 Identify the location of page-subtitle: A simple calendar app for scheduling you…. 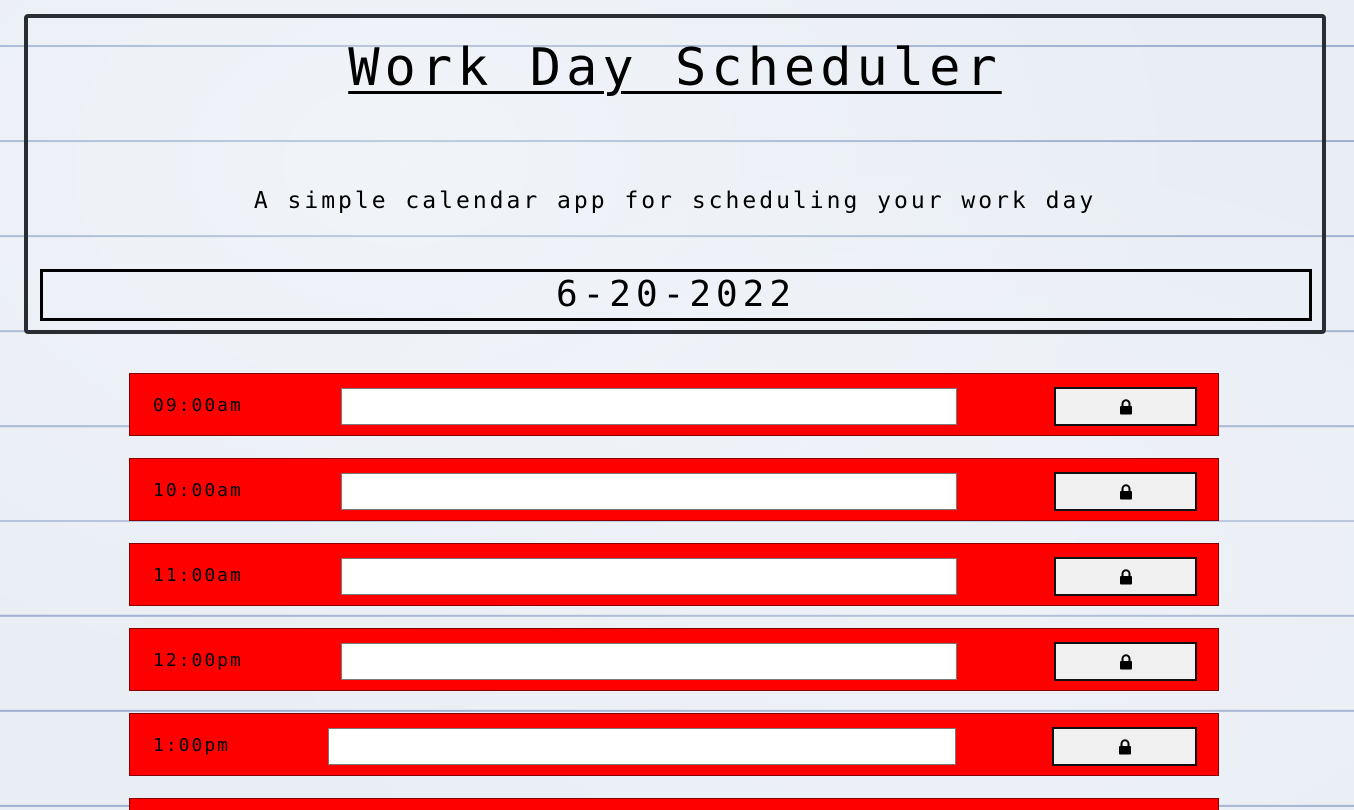
(675, 201).